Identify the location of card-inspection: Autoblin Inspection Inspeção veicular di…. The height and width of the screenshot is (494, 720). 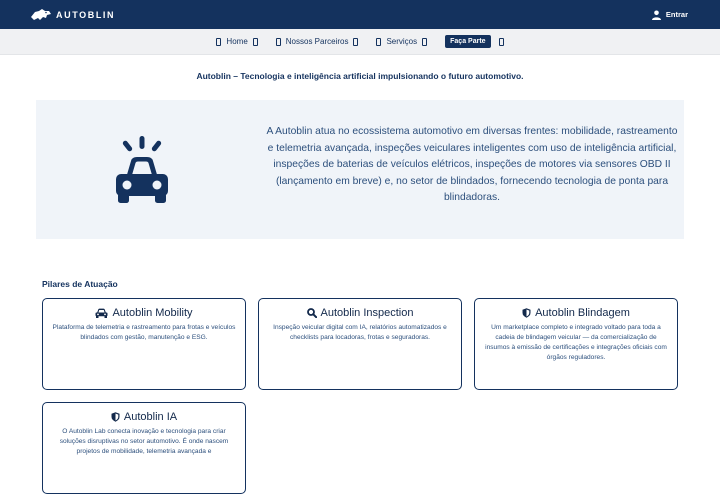
(360, 344).